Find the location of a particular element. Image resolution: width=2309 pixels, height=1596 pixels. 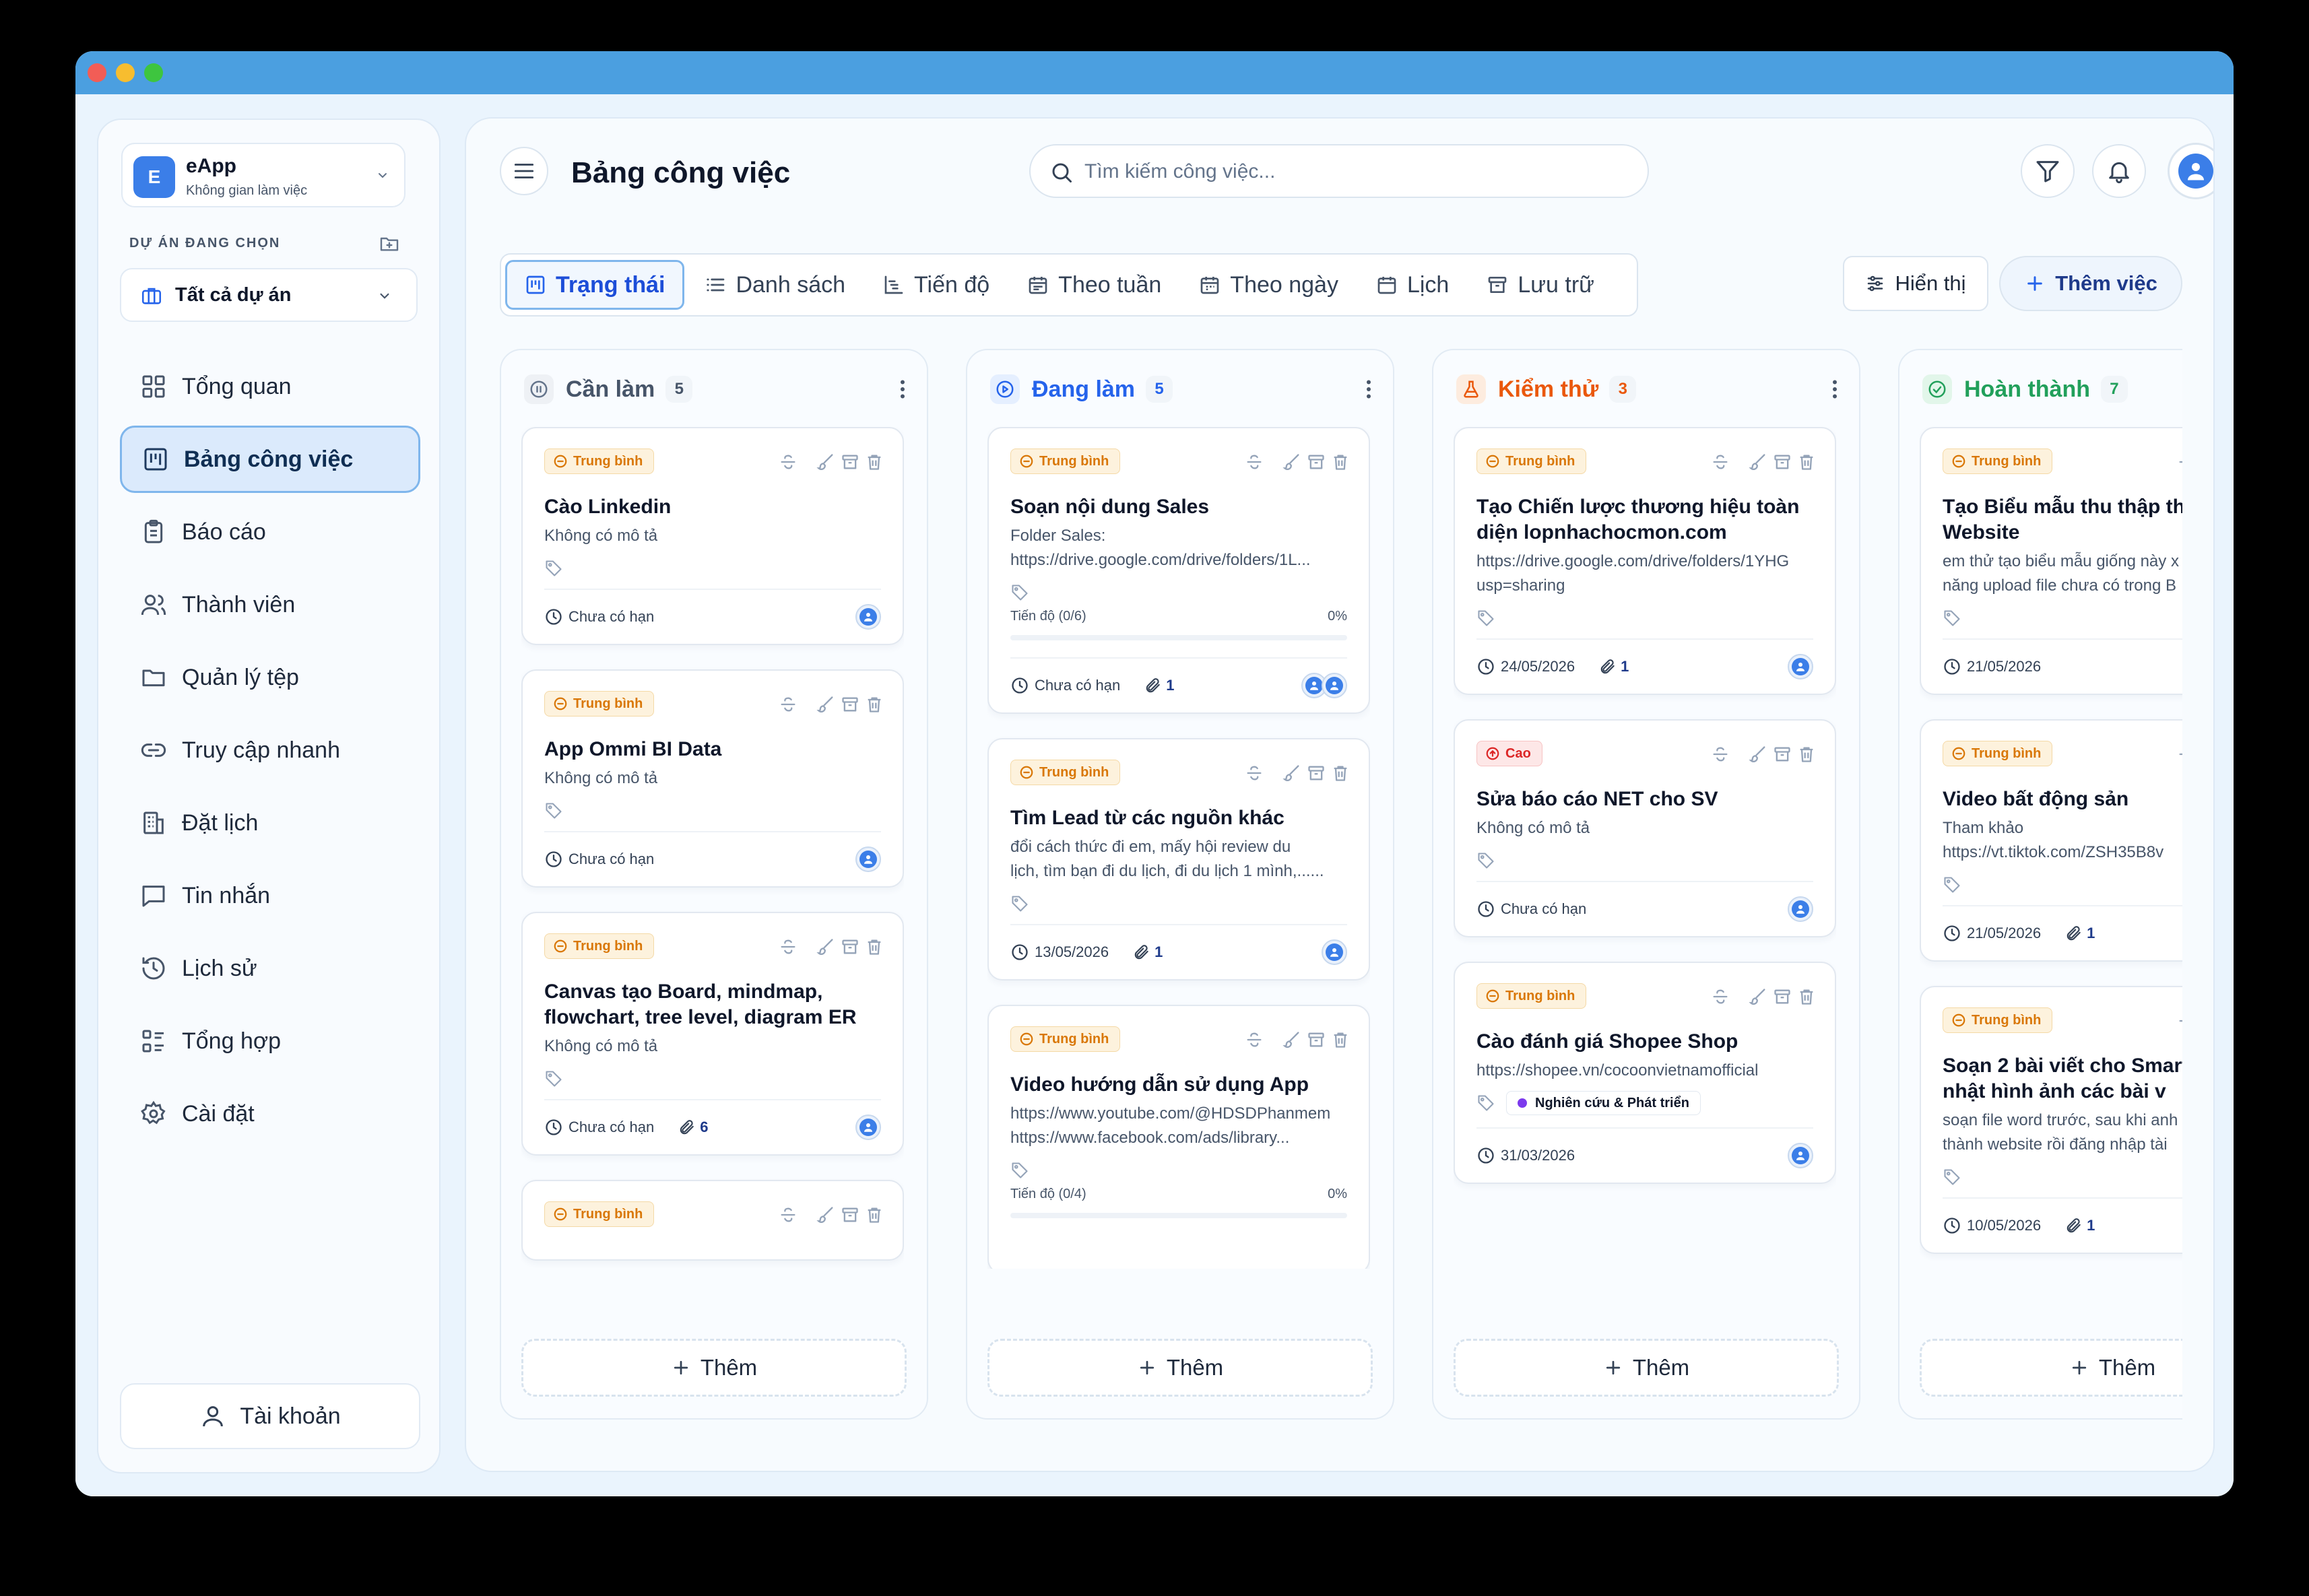

maximize-window-button is located at coordinates (153, 72).